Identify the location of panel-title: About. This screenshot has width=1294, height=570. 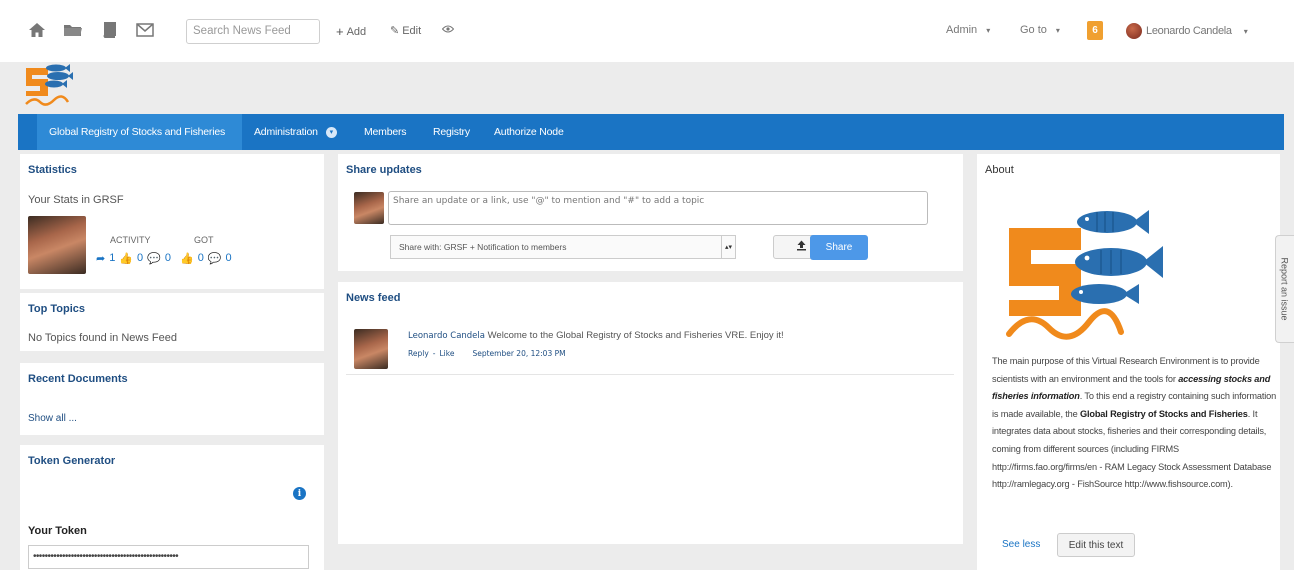
(999, 170).